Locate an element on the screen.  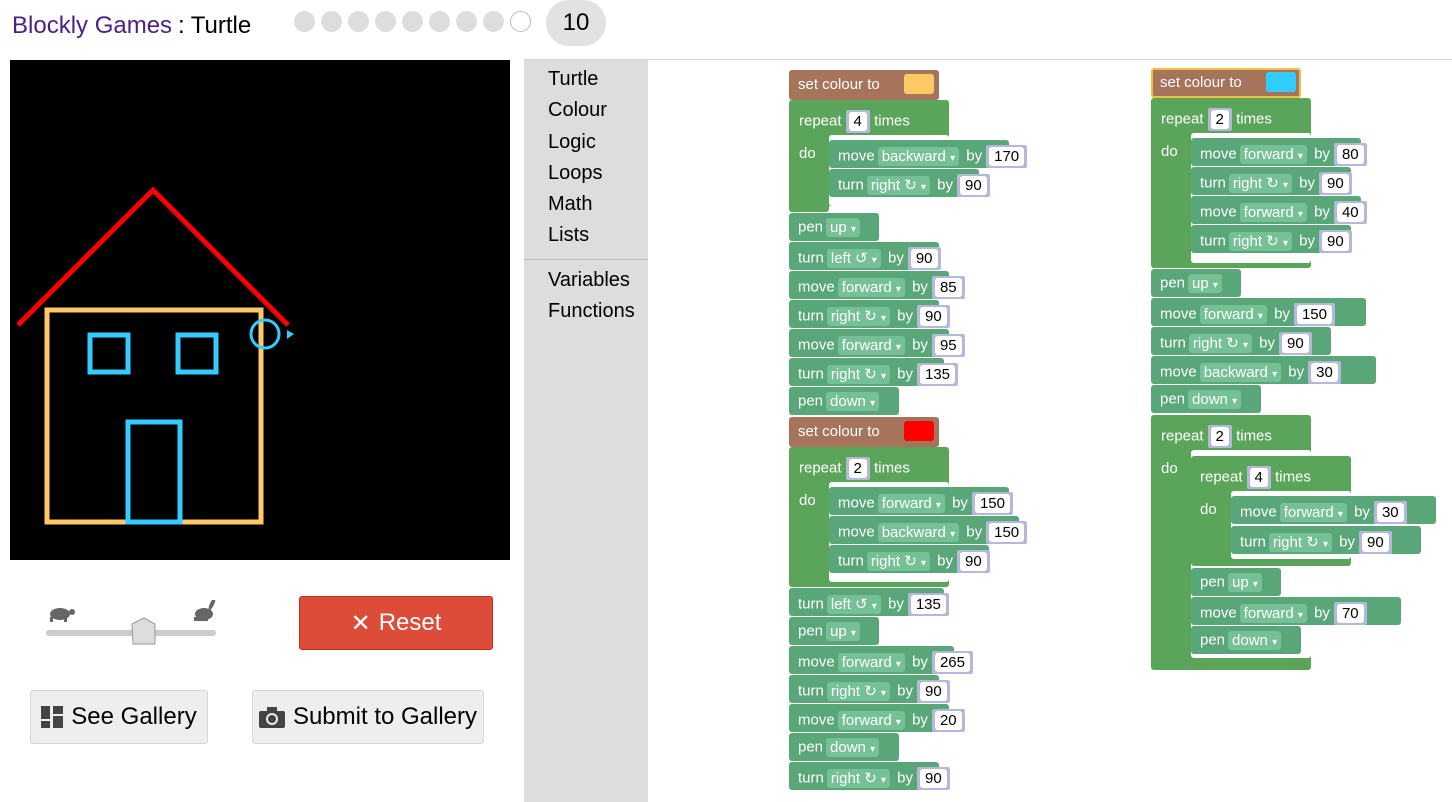
toolbox-category-variables: Variables is located at coordinates (589, 280).